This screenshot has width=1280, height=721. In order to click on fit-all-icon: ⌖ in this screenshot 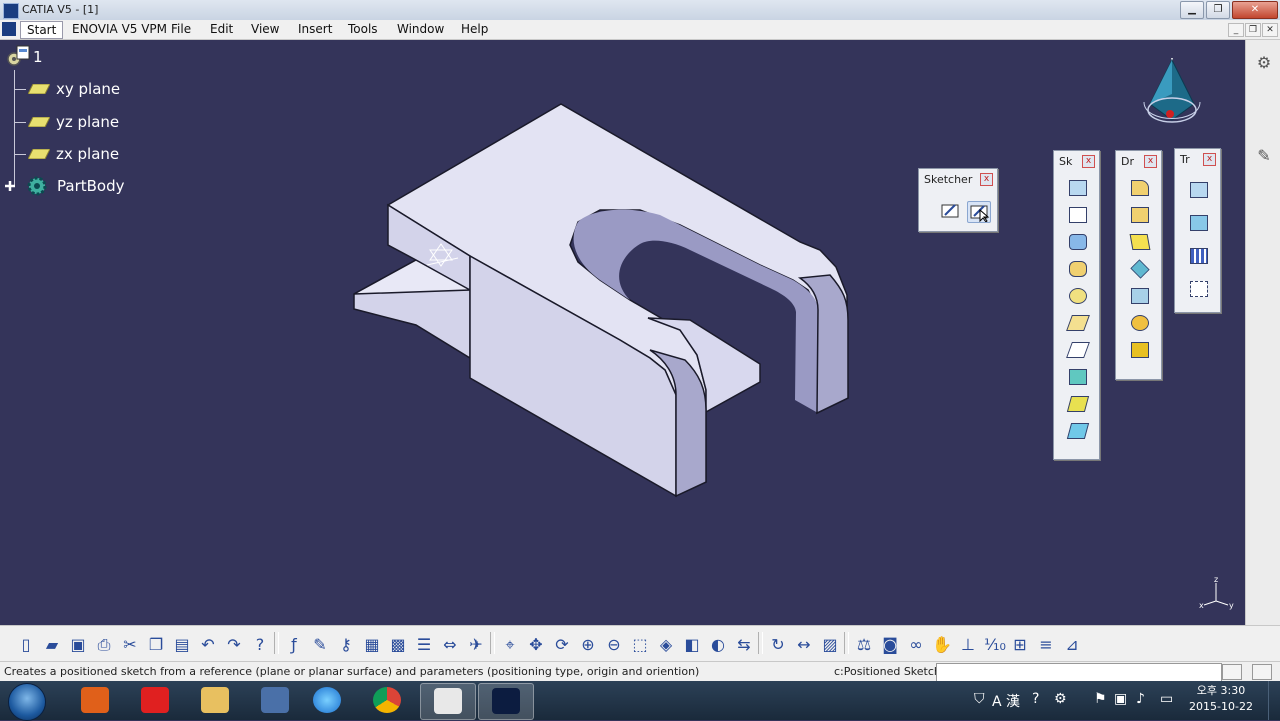, I will do `click(510, 645)`.